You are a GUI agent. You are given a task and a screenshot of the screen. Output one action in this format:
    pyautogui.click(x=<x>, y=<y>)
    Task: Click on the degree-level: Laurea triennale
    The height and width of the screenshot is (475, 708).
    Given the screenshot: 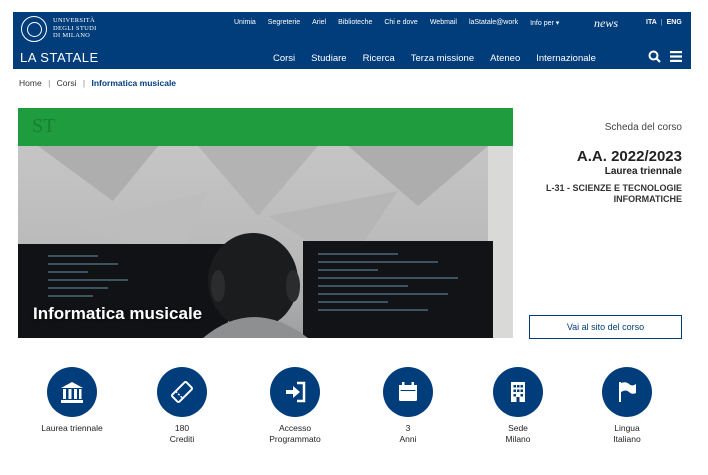 What is the action you would take?
    pyautogui.click(x=643, y=171)
    